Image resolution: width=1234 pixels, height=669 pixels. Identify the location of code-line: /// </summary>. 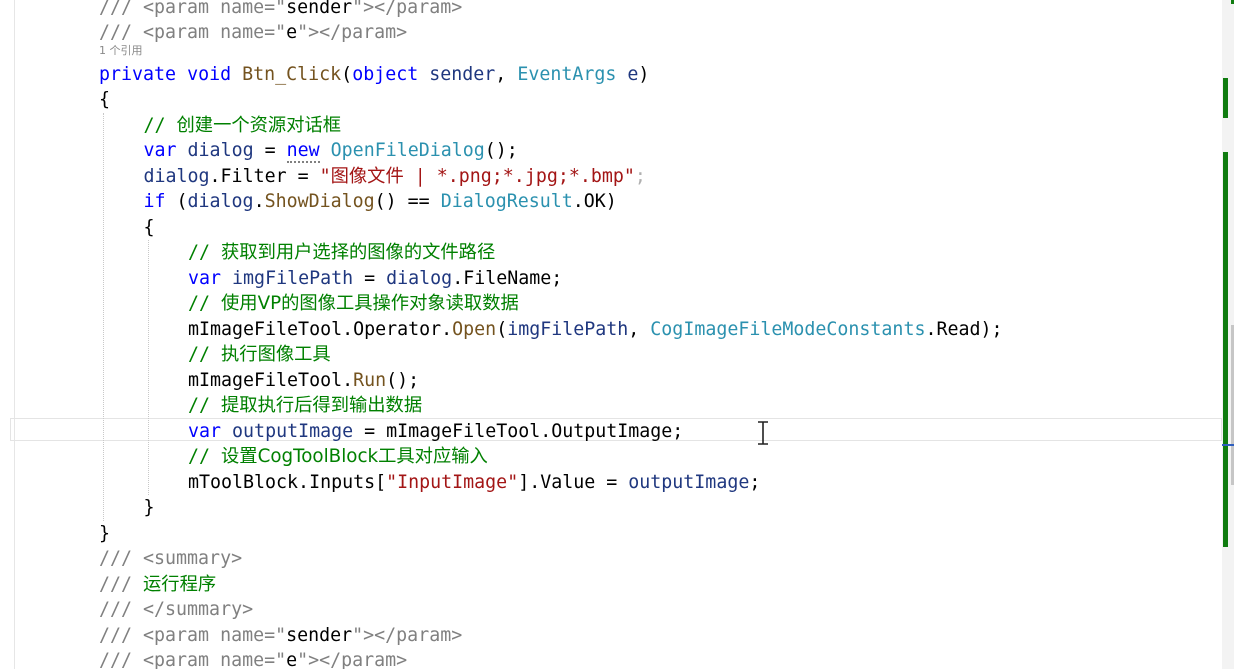
(176, 610).